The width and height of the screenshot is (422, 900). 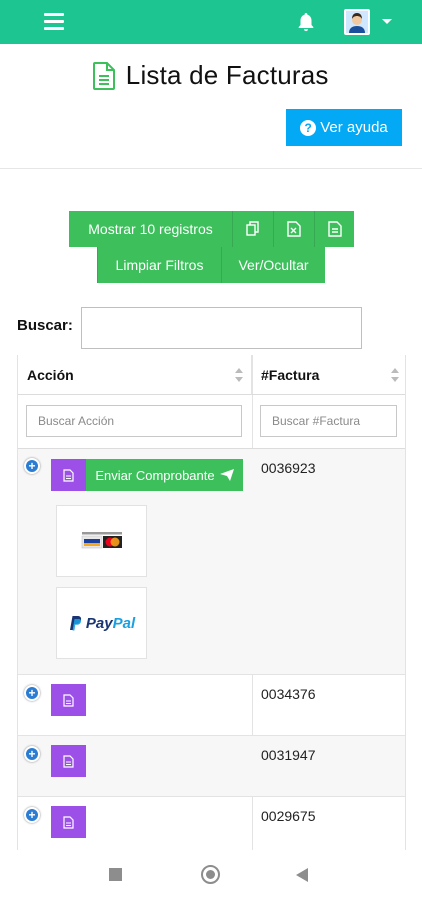 What do you see at coordinates (211, 705) in the screenshot?
I see `table-row: + 0034376` at bounding box center [211, 705].